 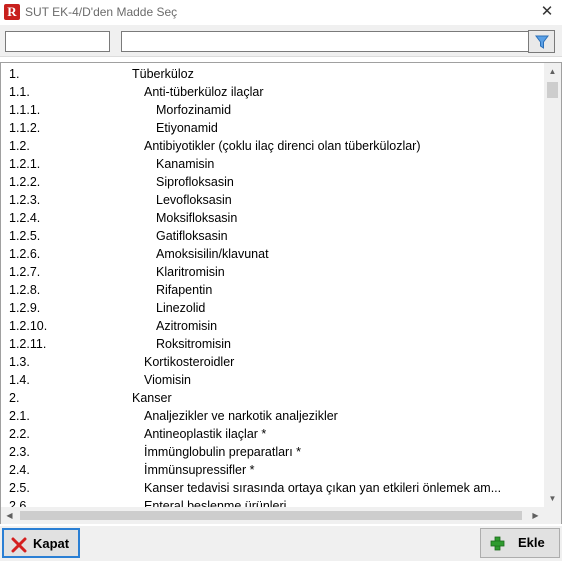 What do you see at coordinates (272, 308) in the screenshot?
I see `list-item: 1.2.9. Linezolid` at bounding box center [272, 308].